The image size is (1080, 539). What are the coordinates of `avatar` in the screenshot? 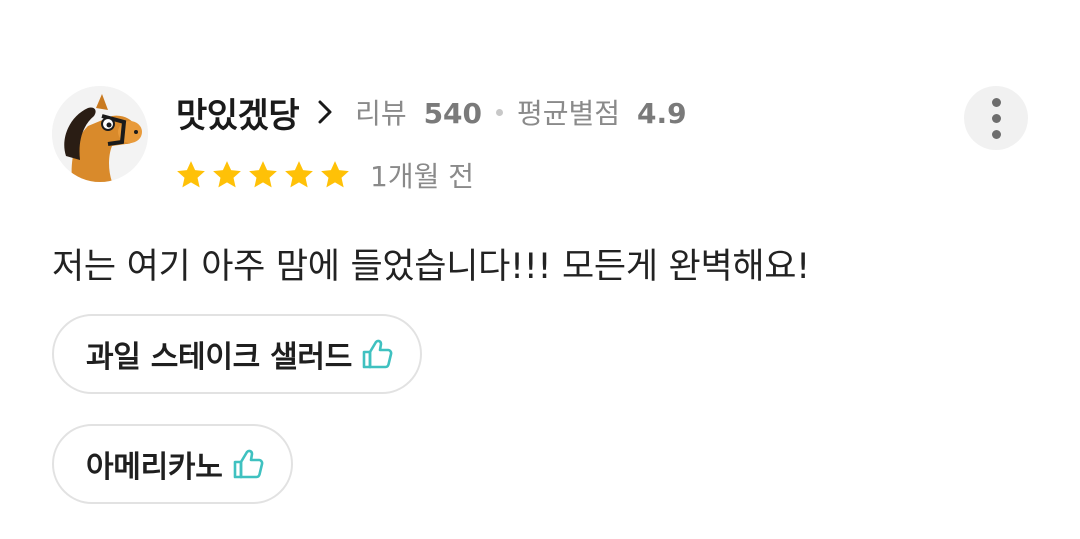 It's located at (100, 134).